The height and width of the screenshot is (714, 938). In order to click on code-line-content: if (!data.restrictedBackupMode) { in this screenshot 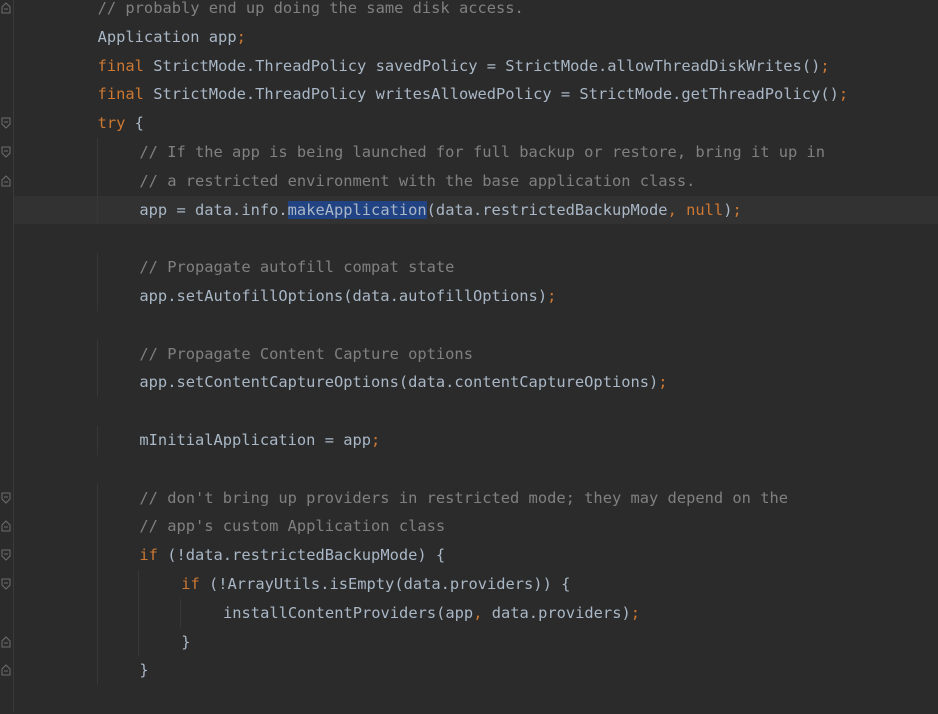, I will do `click(292, 555)`.